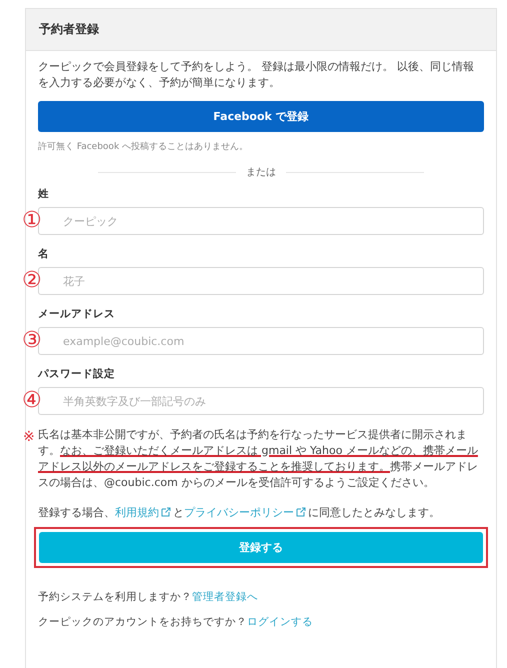 Image resolution: width=507 pixels, height=668 pixels. Describe the element at coordinates (280, 622) in the screenshot. I see `footer-link: ログインする` at that location.